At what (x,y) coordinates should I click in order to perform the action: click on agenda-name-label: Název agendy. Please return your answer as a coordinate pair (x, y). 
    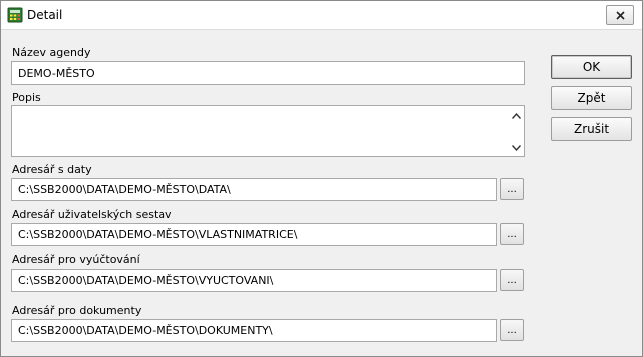
    Looking at the image, I should click on (51, 52).